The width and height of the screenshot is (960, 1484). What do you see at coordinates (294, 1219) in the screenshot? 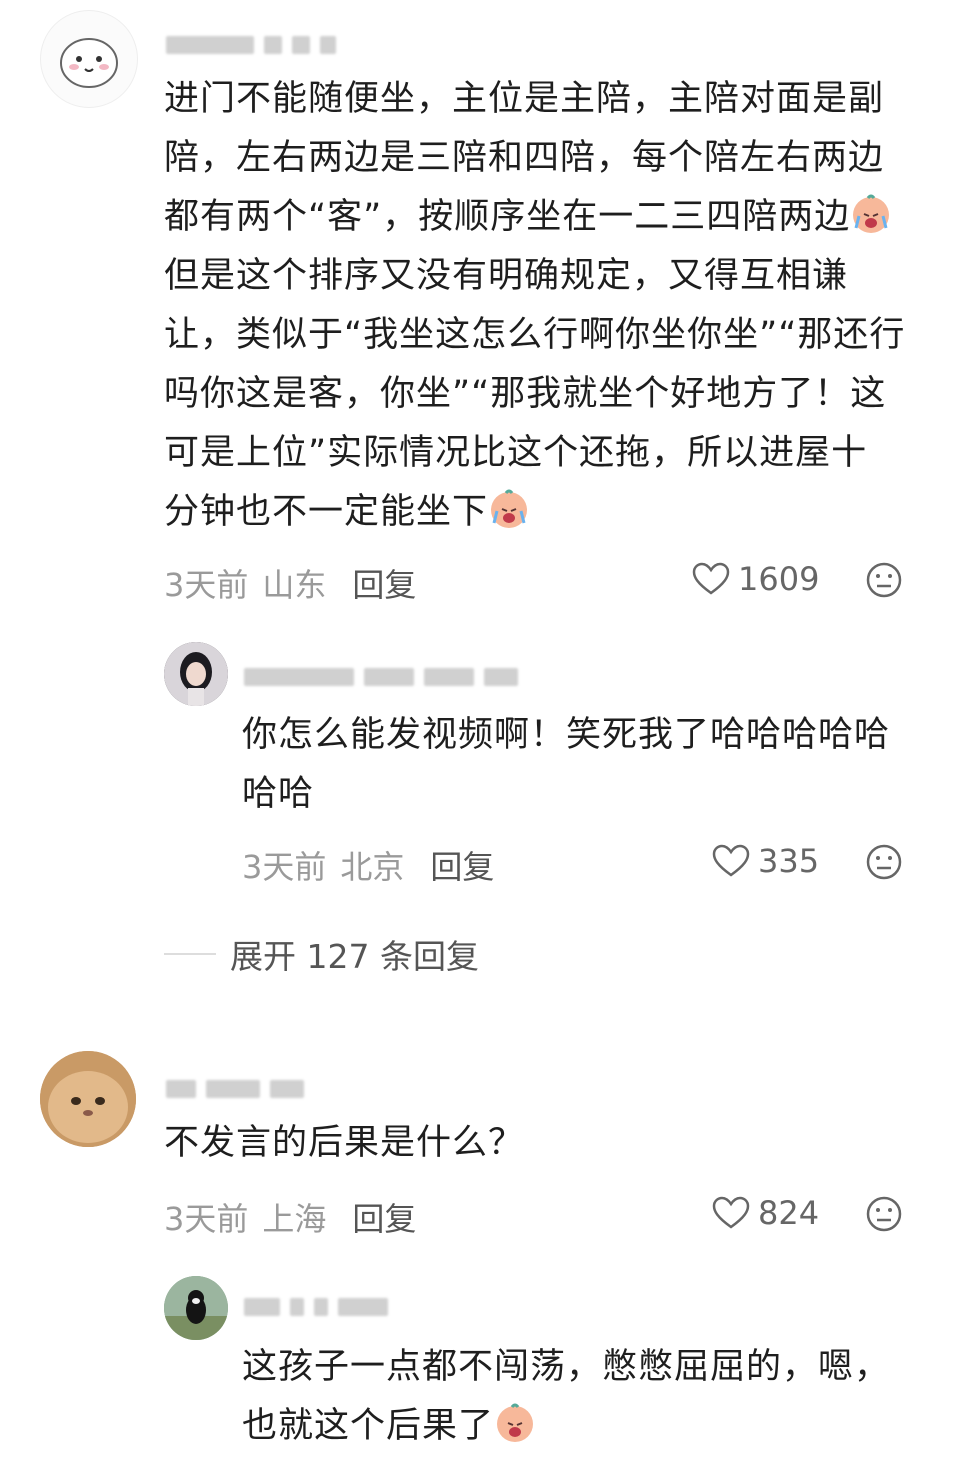
I see `location: 上海` at bounding box center [294, 1219].